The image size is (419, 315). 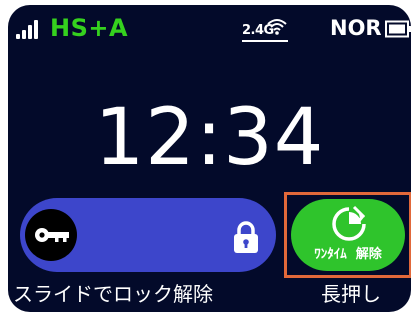 I want to click on mode-label: NOR, so click(x=356, y=28).